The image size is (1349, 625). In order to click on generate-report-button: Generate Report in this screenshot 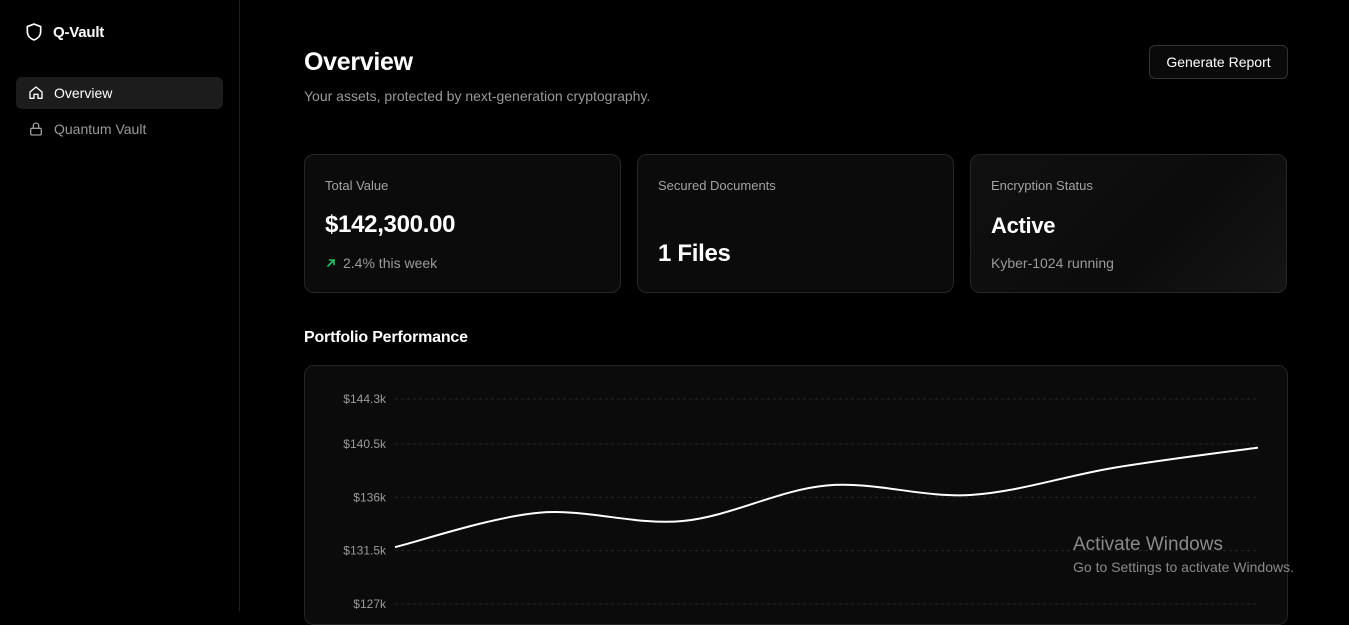, I will do `click(1218, 62)`.